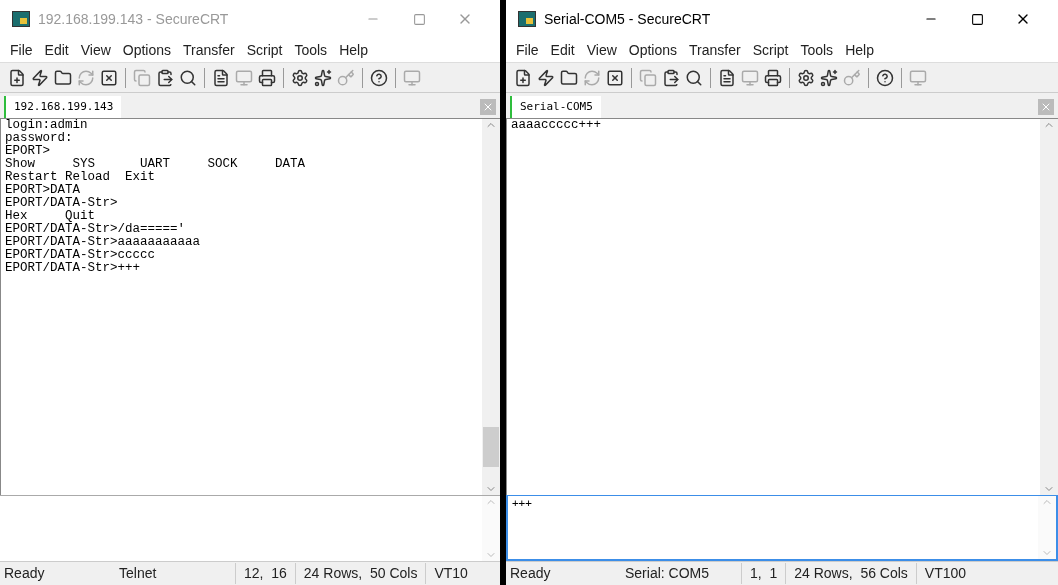 The width and height of the screenshot is (1058, 585). What do you see at coordinates (39, 138) in the screenshot?
I see `terminal-line: password:` at bounding box center [39, 138].